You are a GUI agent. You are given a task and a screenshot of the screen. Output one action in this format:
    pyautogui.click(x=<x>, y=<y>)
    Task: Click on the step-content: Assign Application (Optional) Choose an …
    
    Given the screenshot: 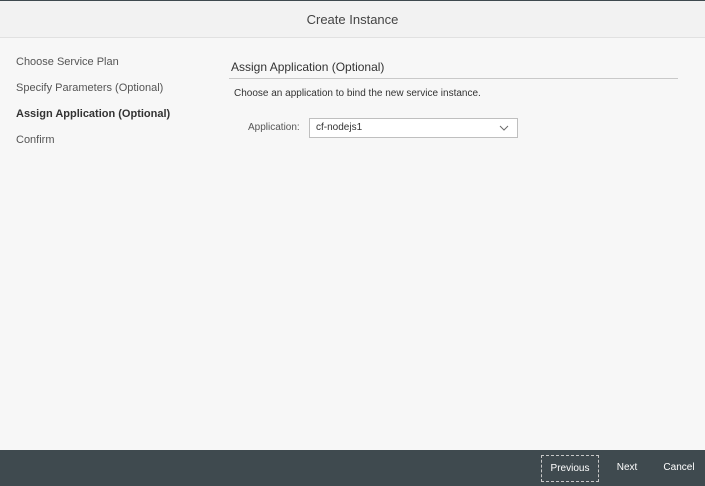 What is the action you would take?
    pyautogui.click(x=453, y=98)
    